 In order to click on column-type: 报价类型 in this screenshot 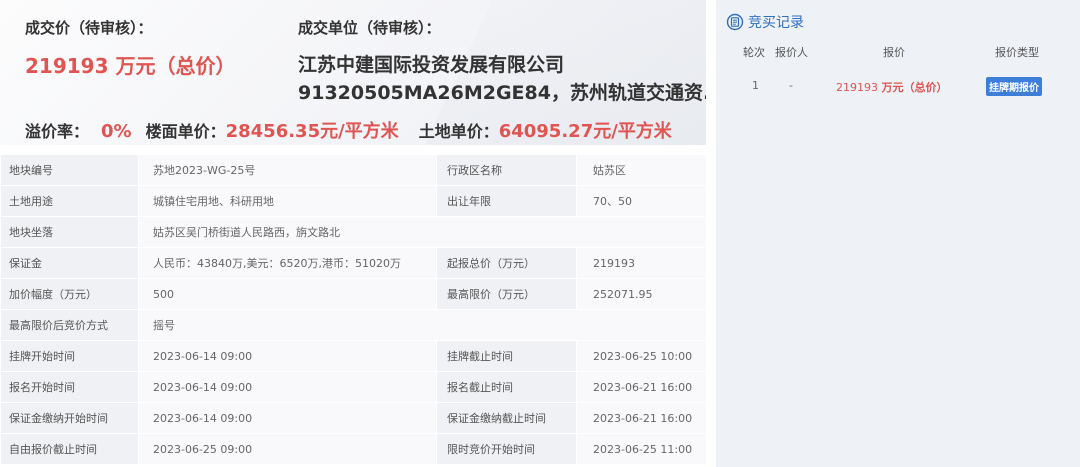, I will do `click(1017, 52)`.